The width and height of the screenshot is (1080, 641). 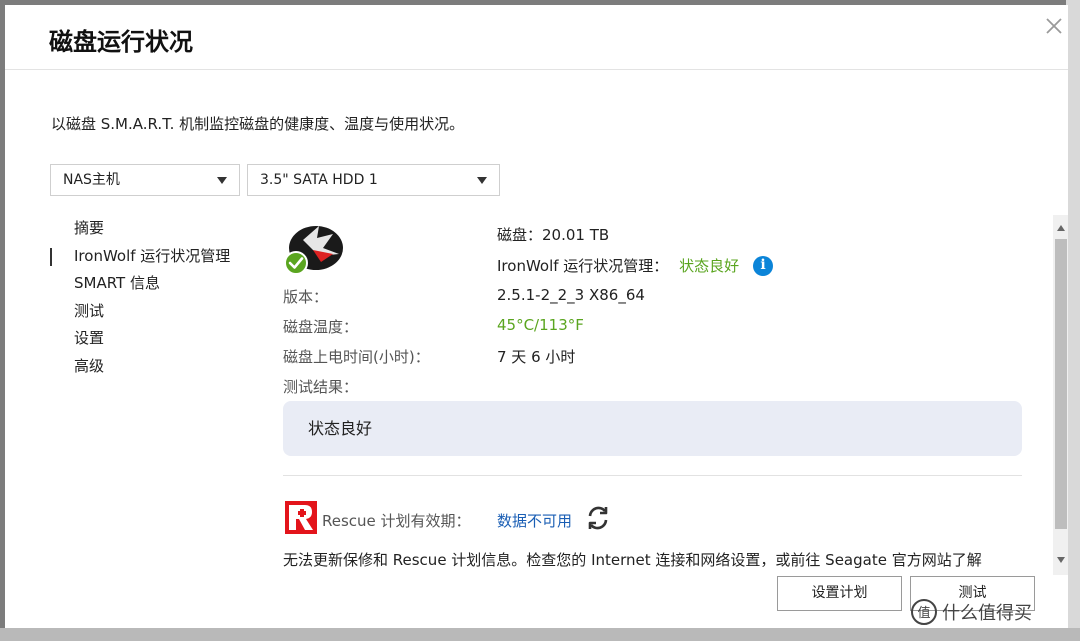 What do you see at coordinates (1061, 560) in the screenshot?
I see `scroll-down-arrow-icon` at bounding box center [1061, 560].